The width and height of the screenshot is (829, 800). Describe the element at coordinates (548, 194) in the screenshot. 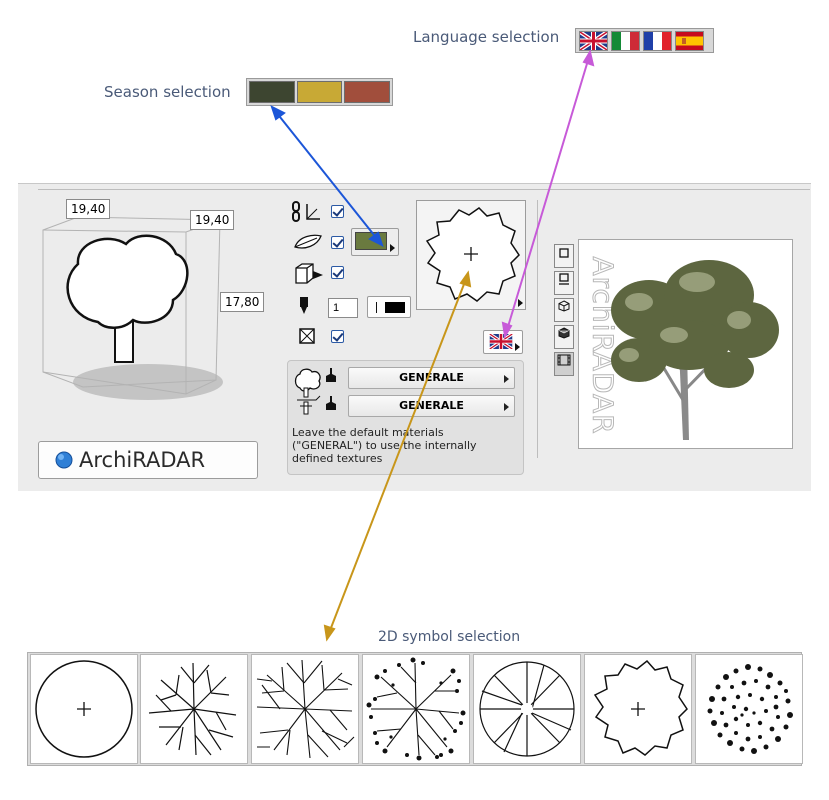

I see `language-arrow` at that location.